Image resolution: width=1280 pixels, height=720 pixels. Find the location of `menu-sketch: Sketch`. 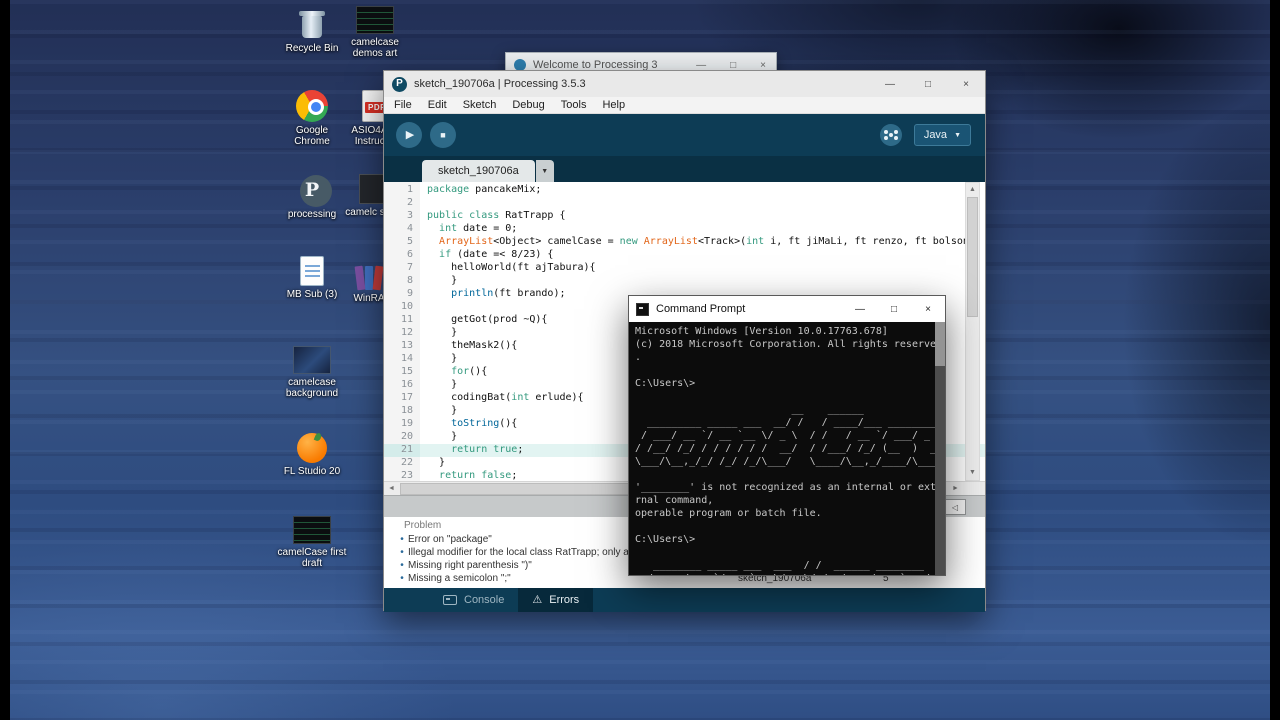

menu-sketch: Sketch is located at coordinates (480, 105).